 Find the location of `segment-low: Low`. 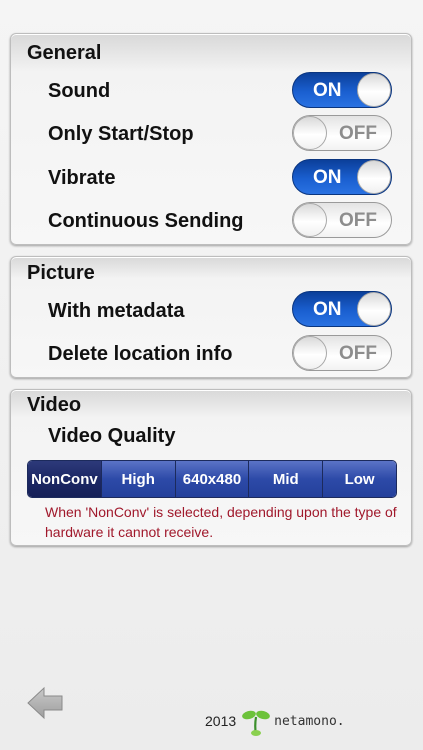

segment-low: Low is located at coordinates (359, 479).